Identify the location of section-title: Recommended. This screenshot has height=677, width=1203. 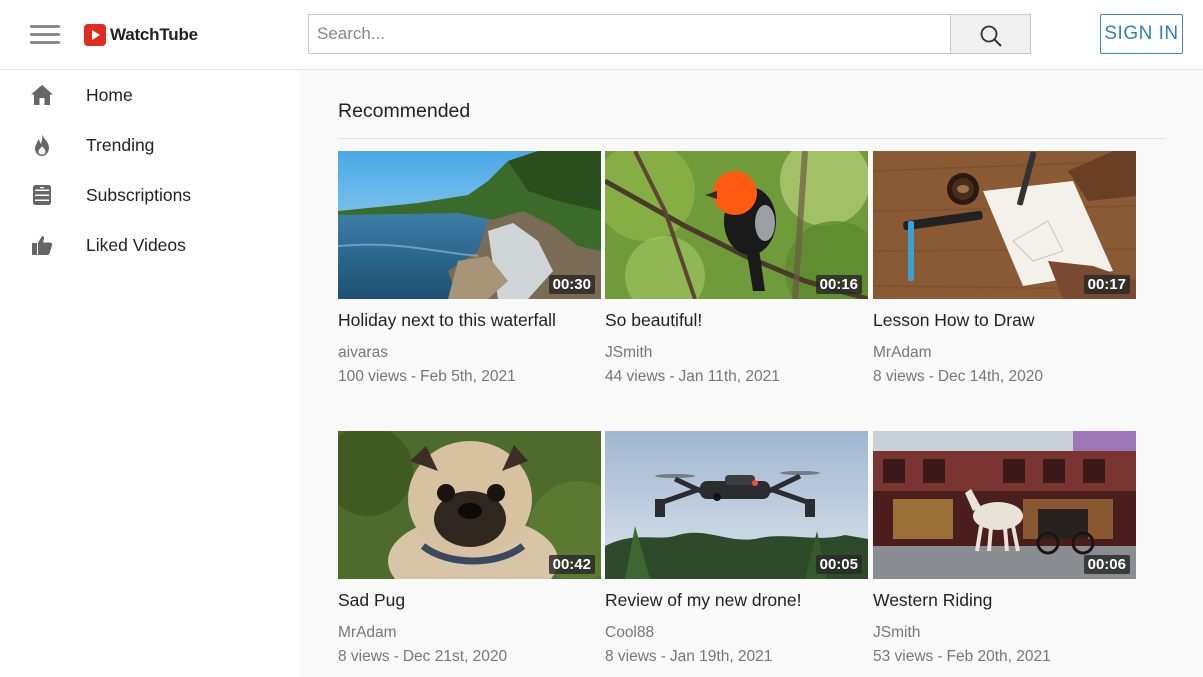
(404, 111).